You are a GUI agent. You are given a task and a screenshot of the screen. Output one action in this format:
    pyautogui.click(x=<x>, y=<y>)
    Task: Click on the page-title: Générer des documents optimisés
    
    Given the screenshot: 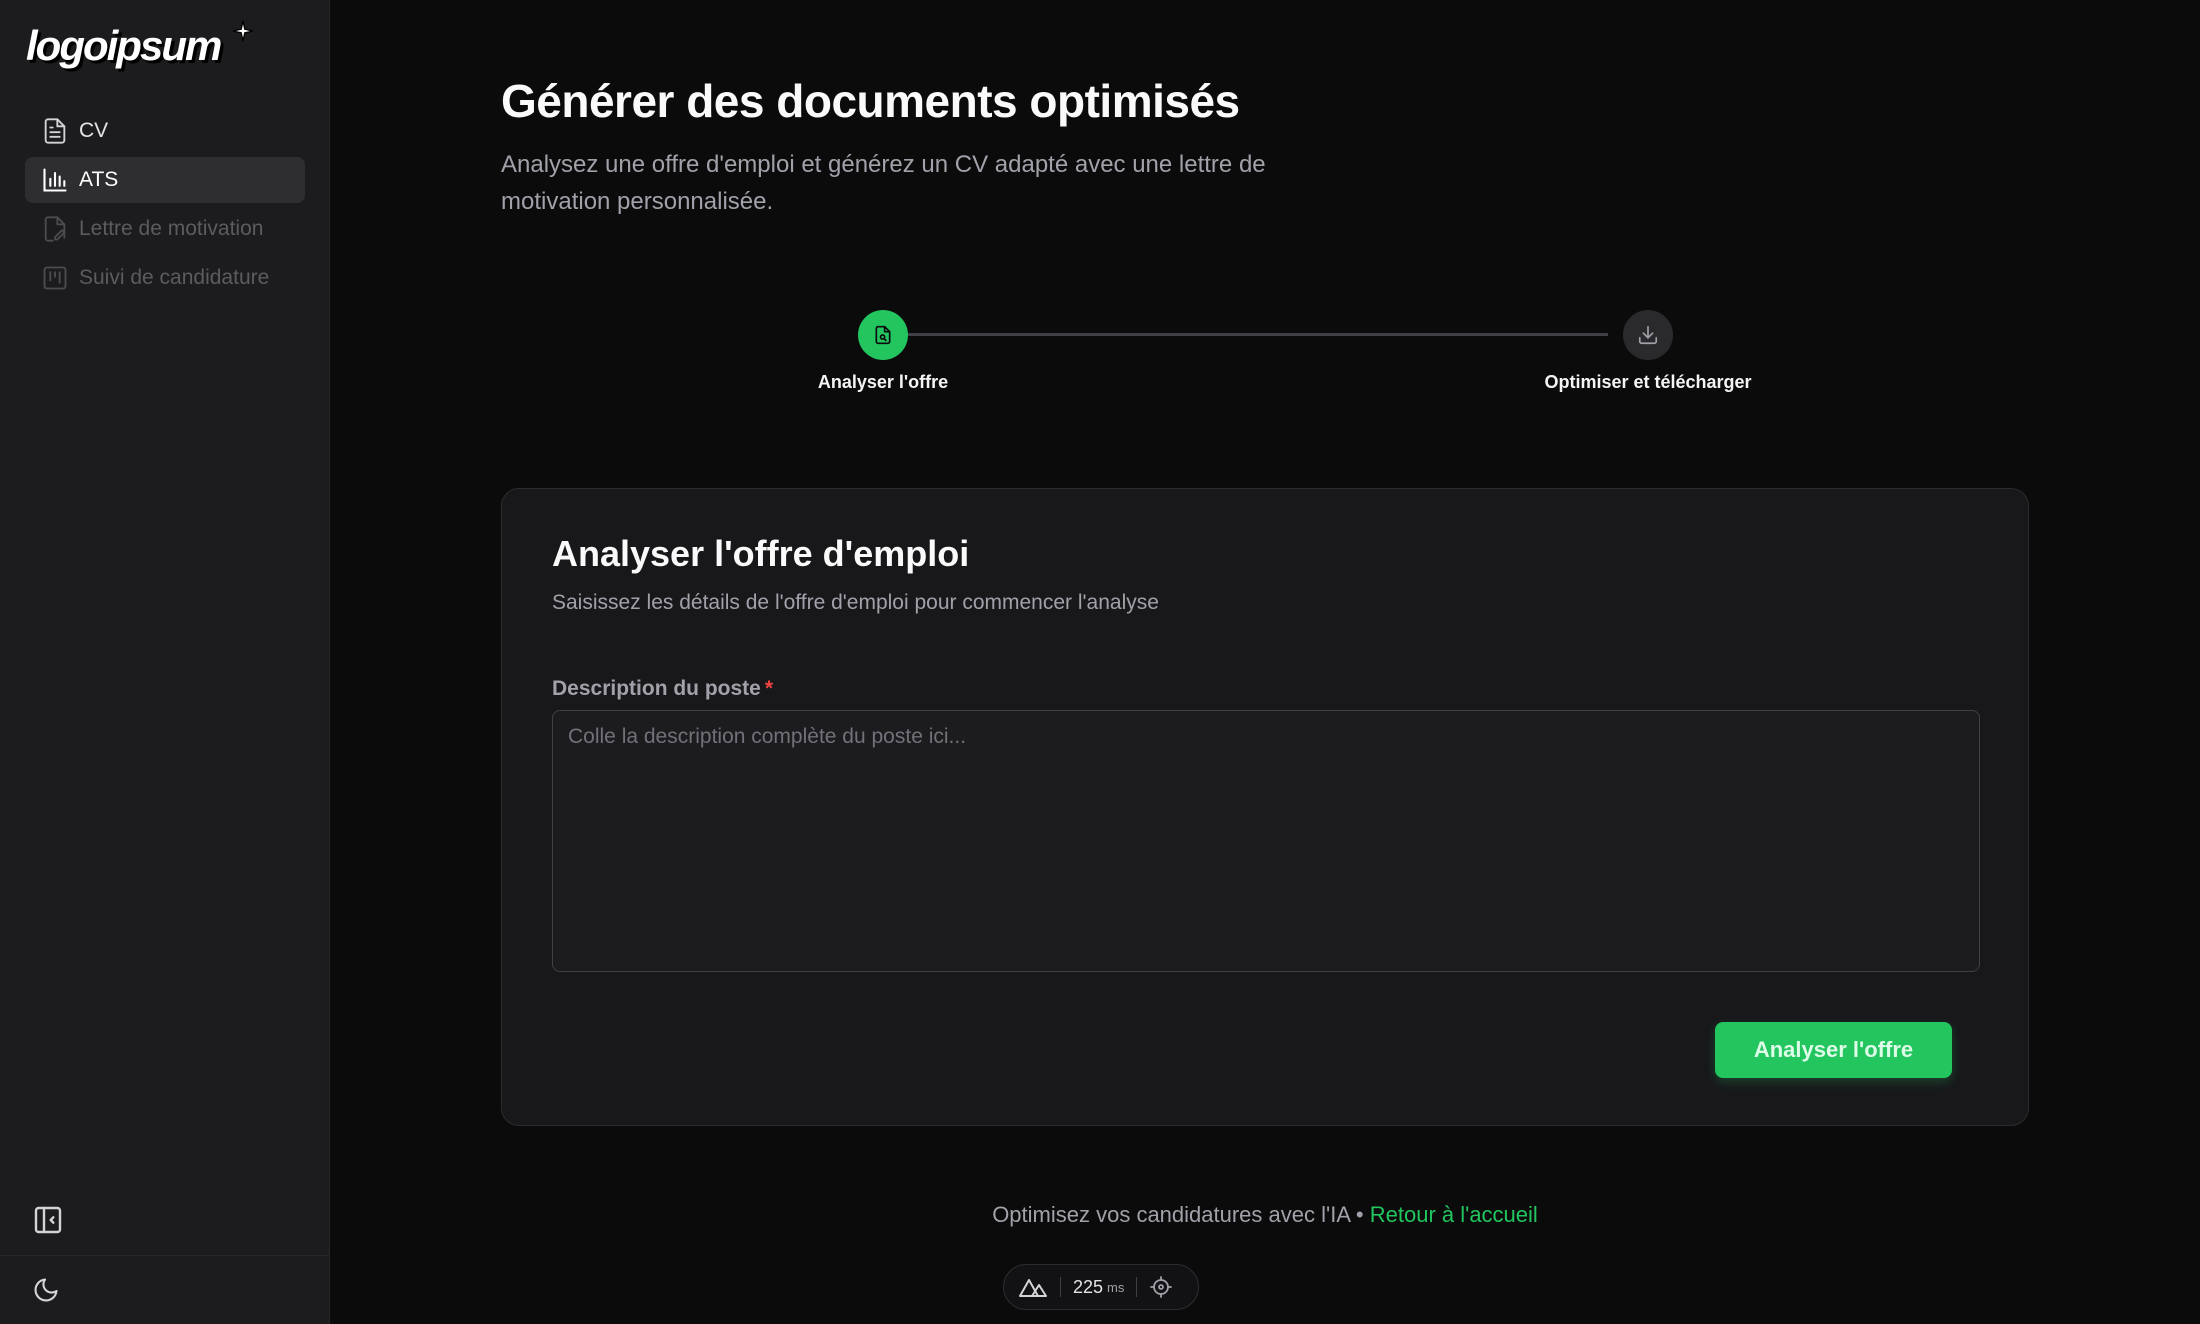 What is the action you would take?
    pyautogui.click(x=870, y=101)
    